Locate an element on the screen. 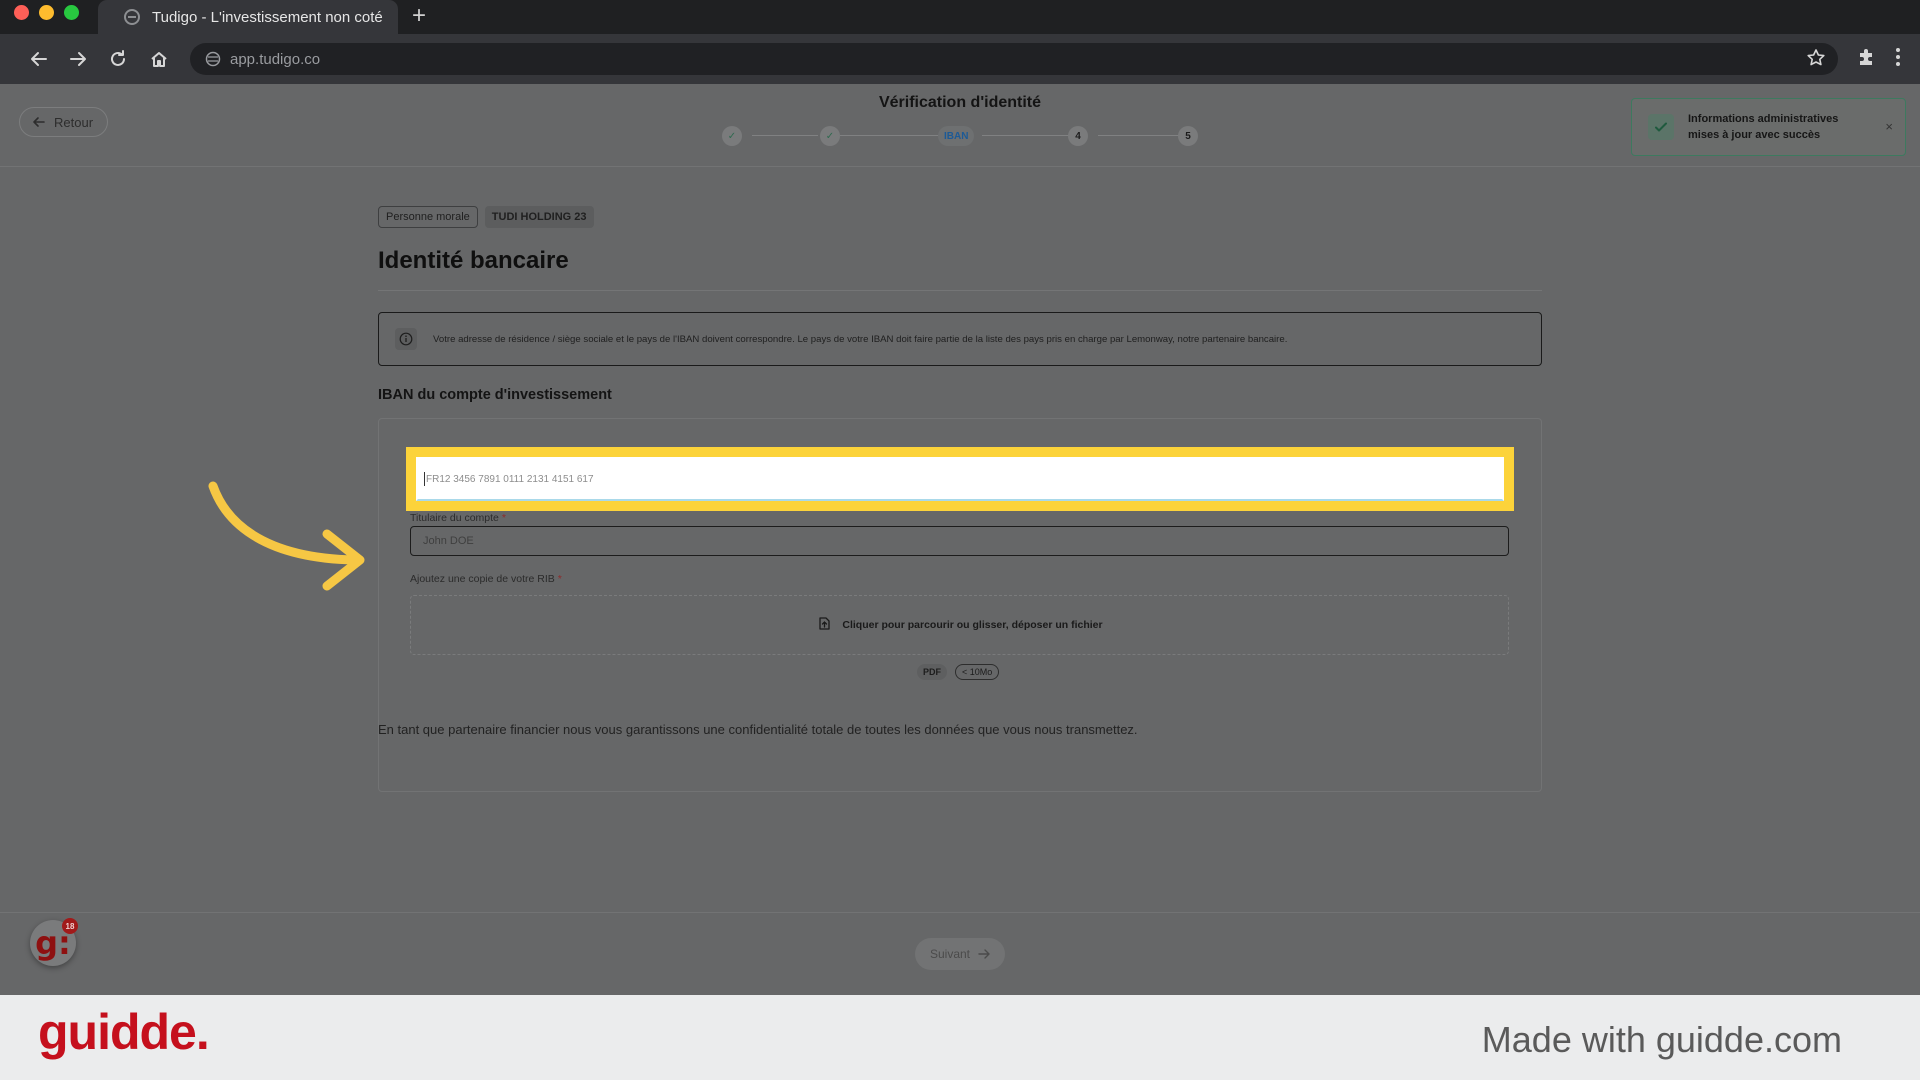 The image size is (1920, 1080). address-bar: app.tudigo.co is located at coordinates (1014, 59).